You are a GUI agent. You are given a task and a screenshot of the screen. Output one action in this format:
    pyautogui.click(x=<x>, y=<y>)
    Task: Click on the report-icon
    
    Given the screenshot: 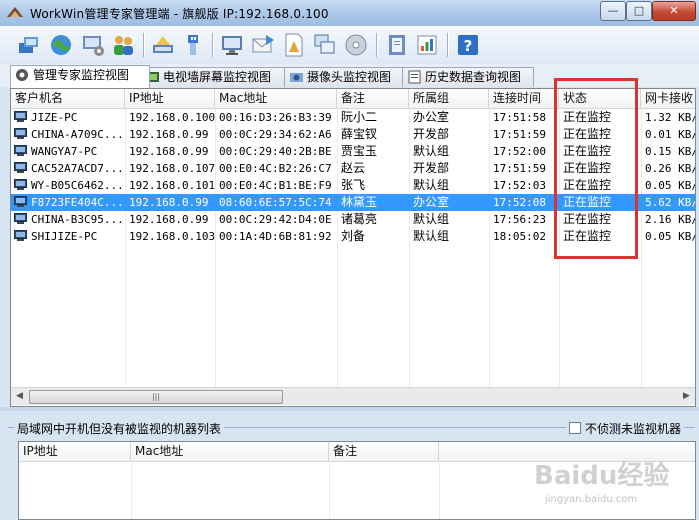 What is the action you would take?
    pyautogui.click(x=427, y=45)
    